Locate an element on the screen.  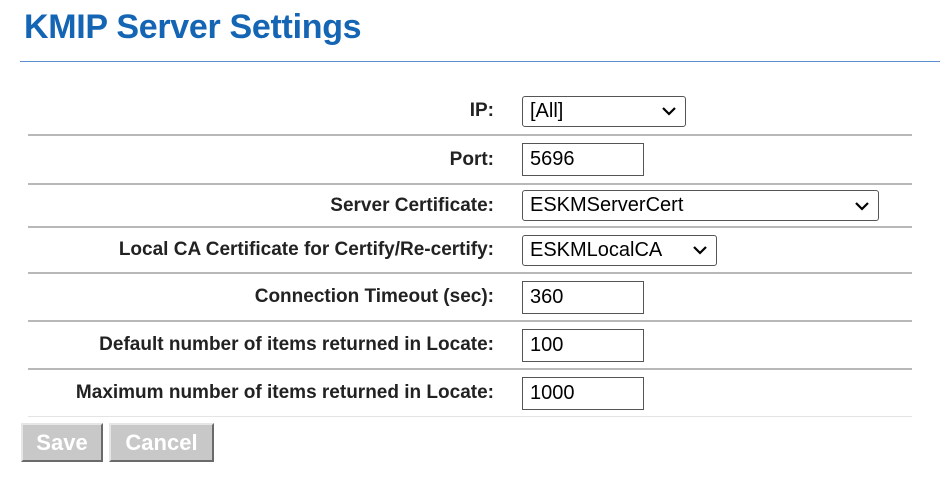
save-button: Save is located at coordinates (62, 442).